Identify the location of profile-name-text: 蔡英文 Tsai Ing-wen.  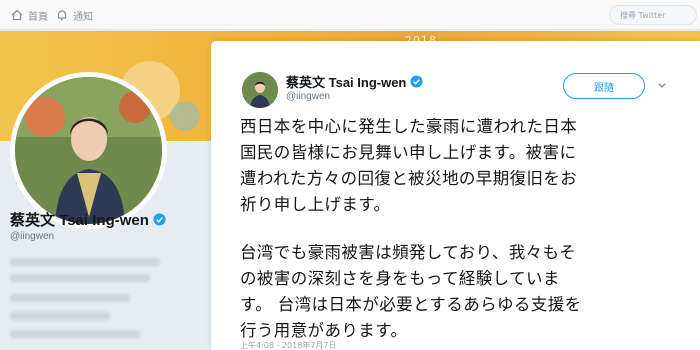
(79, 220).